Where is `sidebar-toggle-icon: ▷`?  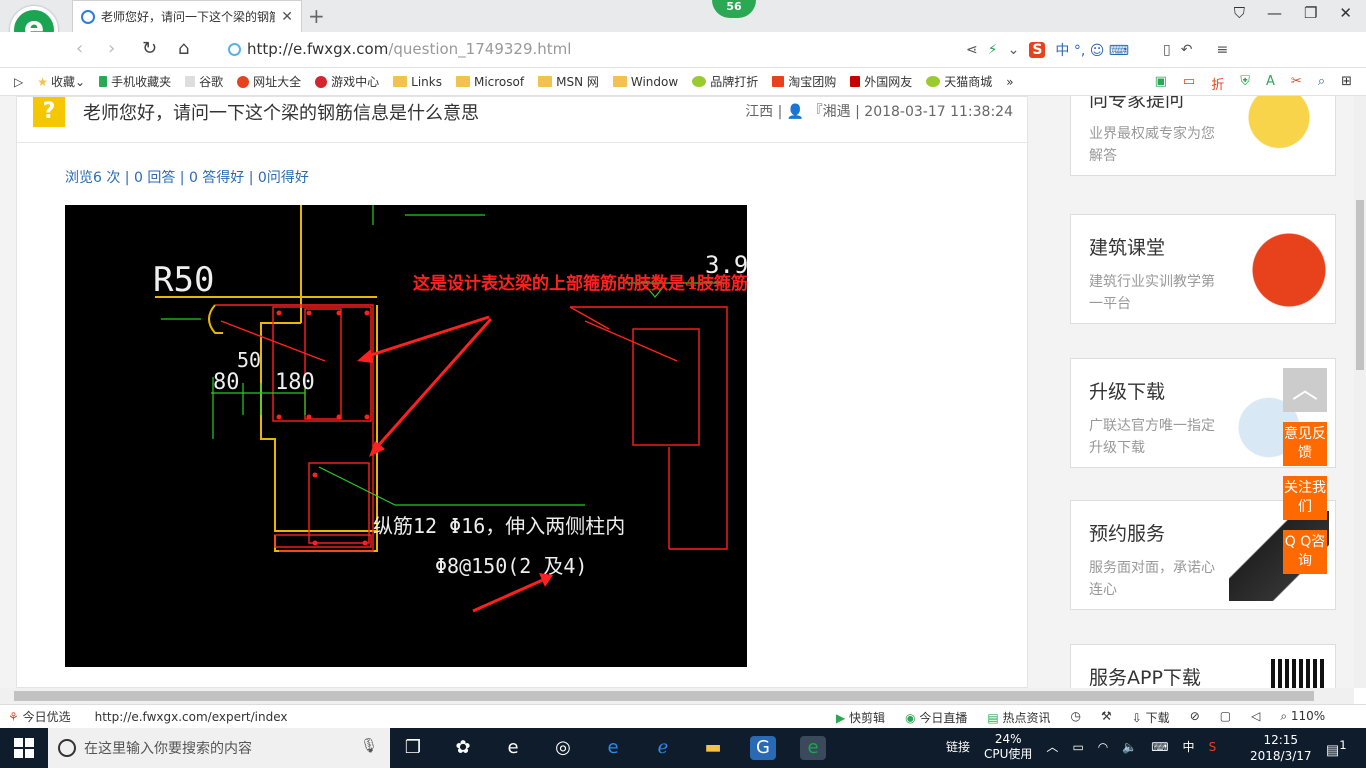
sidebar-toggle-icon: ▷ is located at coordinates (18, 82).